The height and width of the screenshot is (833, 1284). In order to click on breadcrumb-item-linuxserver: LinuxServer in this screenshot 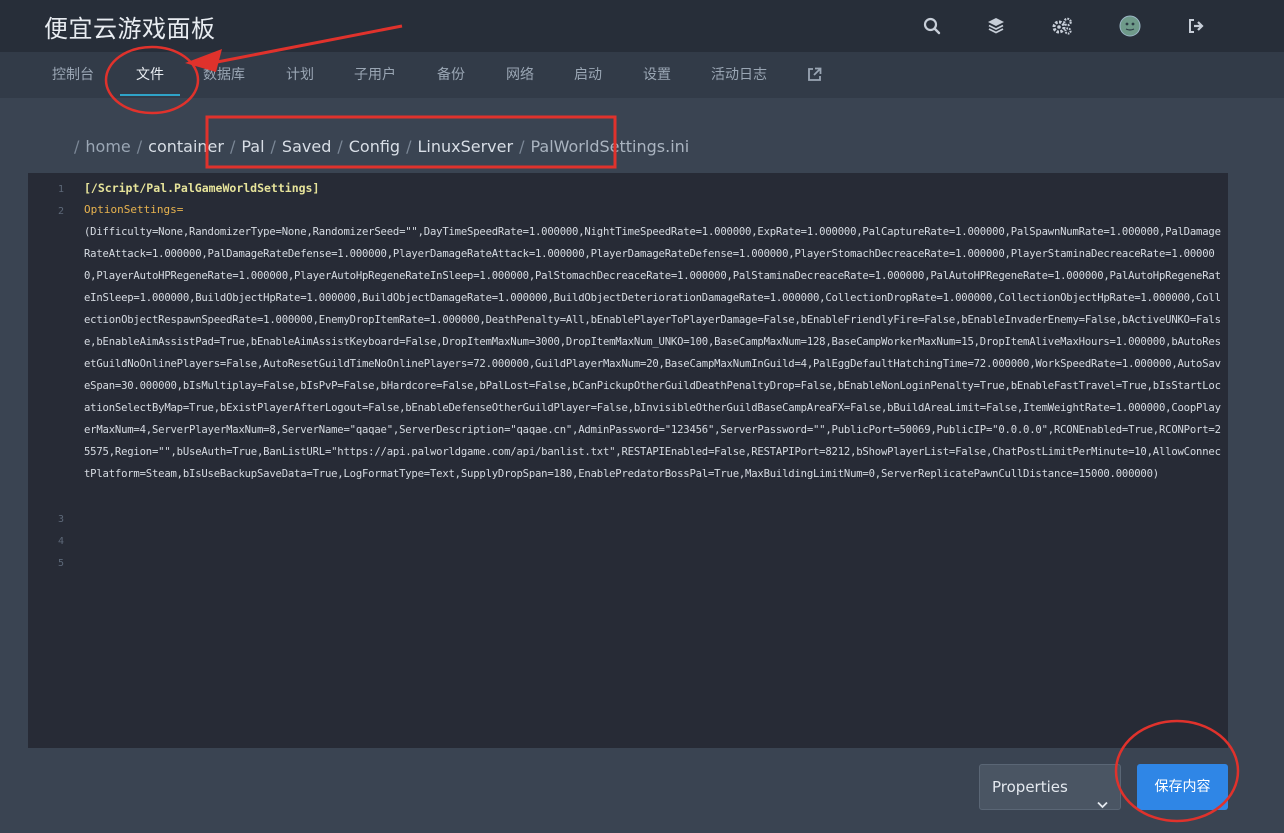, I will do `click(465, 146)`.